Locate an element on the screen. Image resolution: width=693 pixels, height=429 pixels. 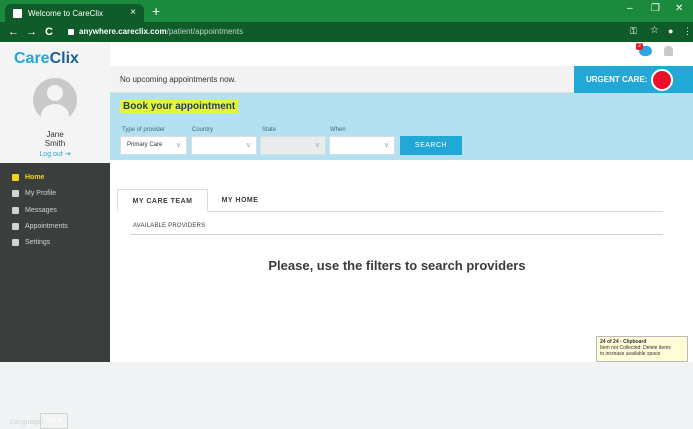
provider-type-select: Primary Care ∨ is located at coordinates (153, 145).